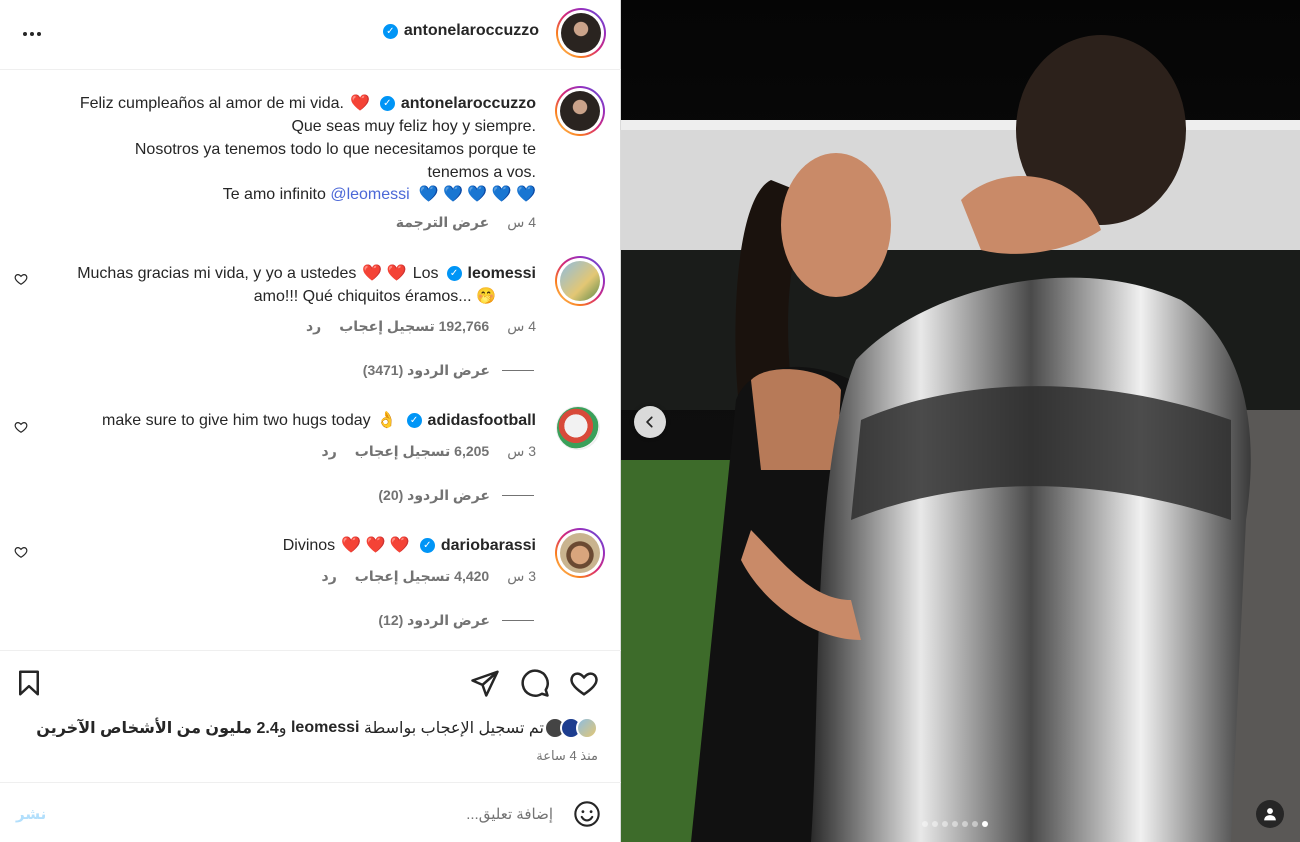 The height and width of the screenshot is (842, 1300). Describe the element at coordinates (310, 35) in the screenshot. I see `post-header: ✓ antonelaroccuzzo` at that location.